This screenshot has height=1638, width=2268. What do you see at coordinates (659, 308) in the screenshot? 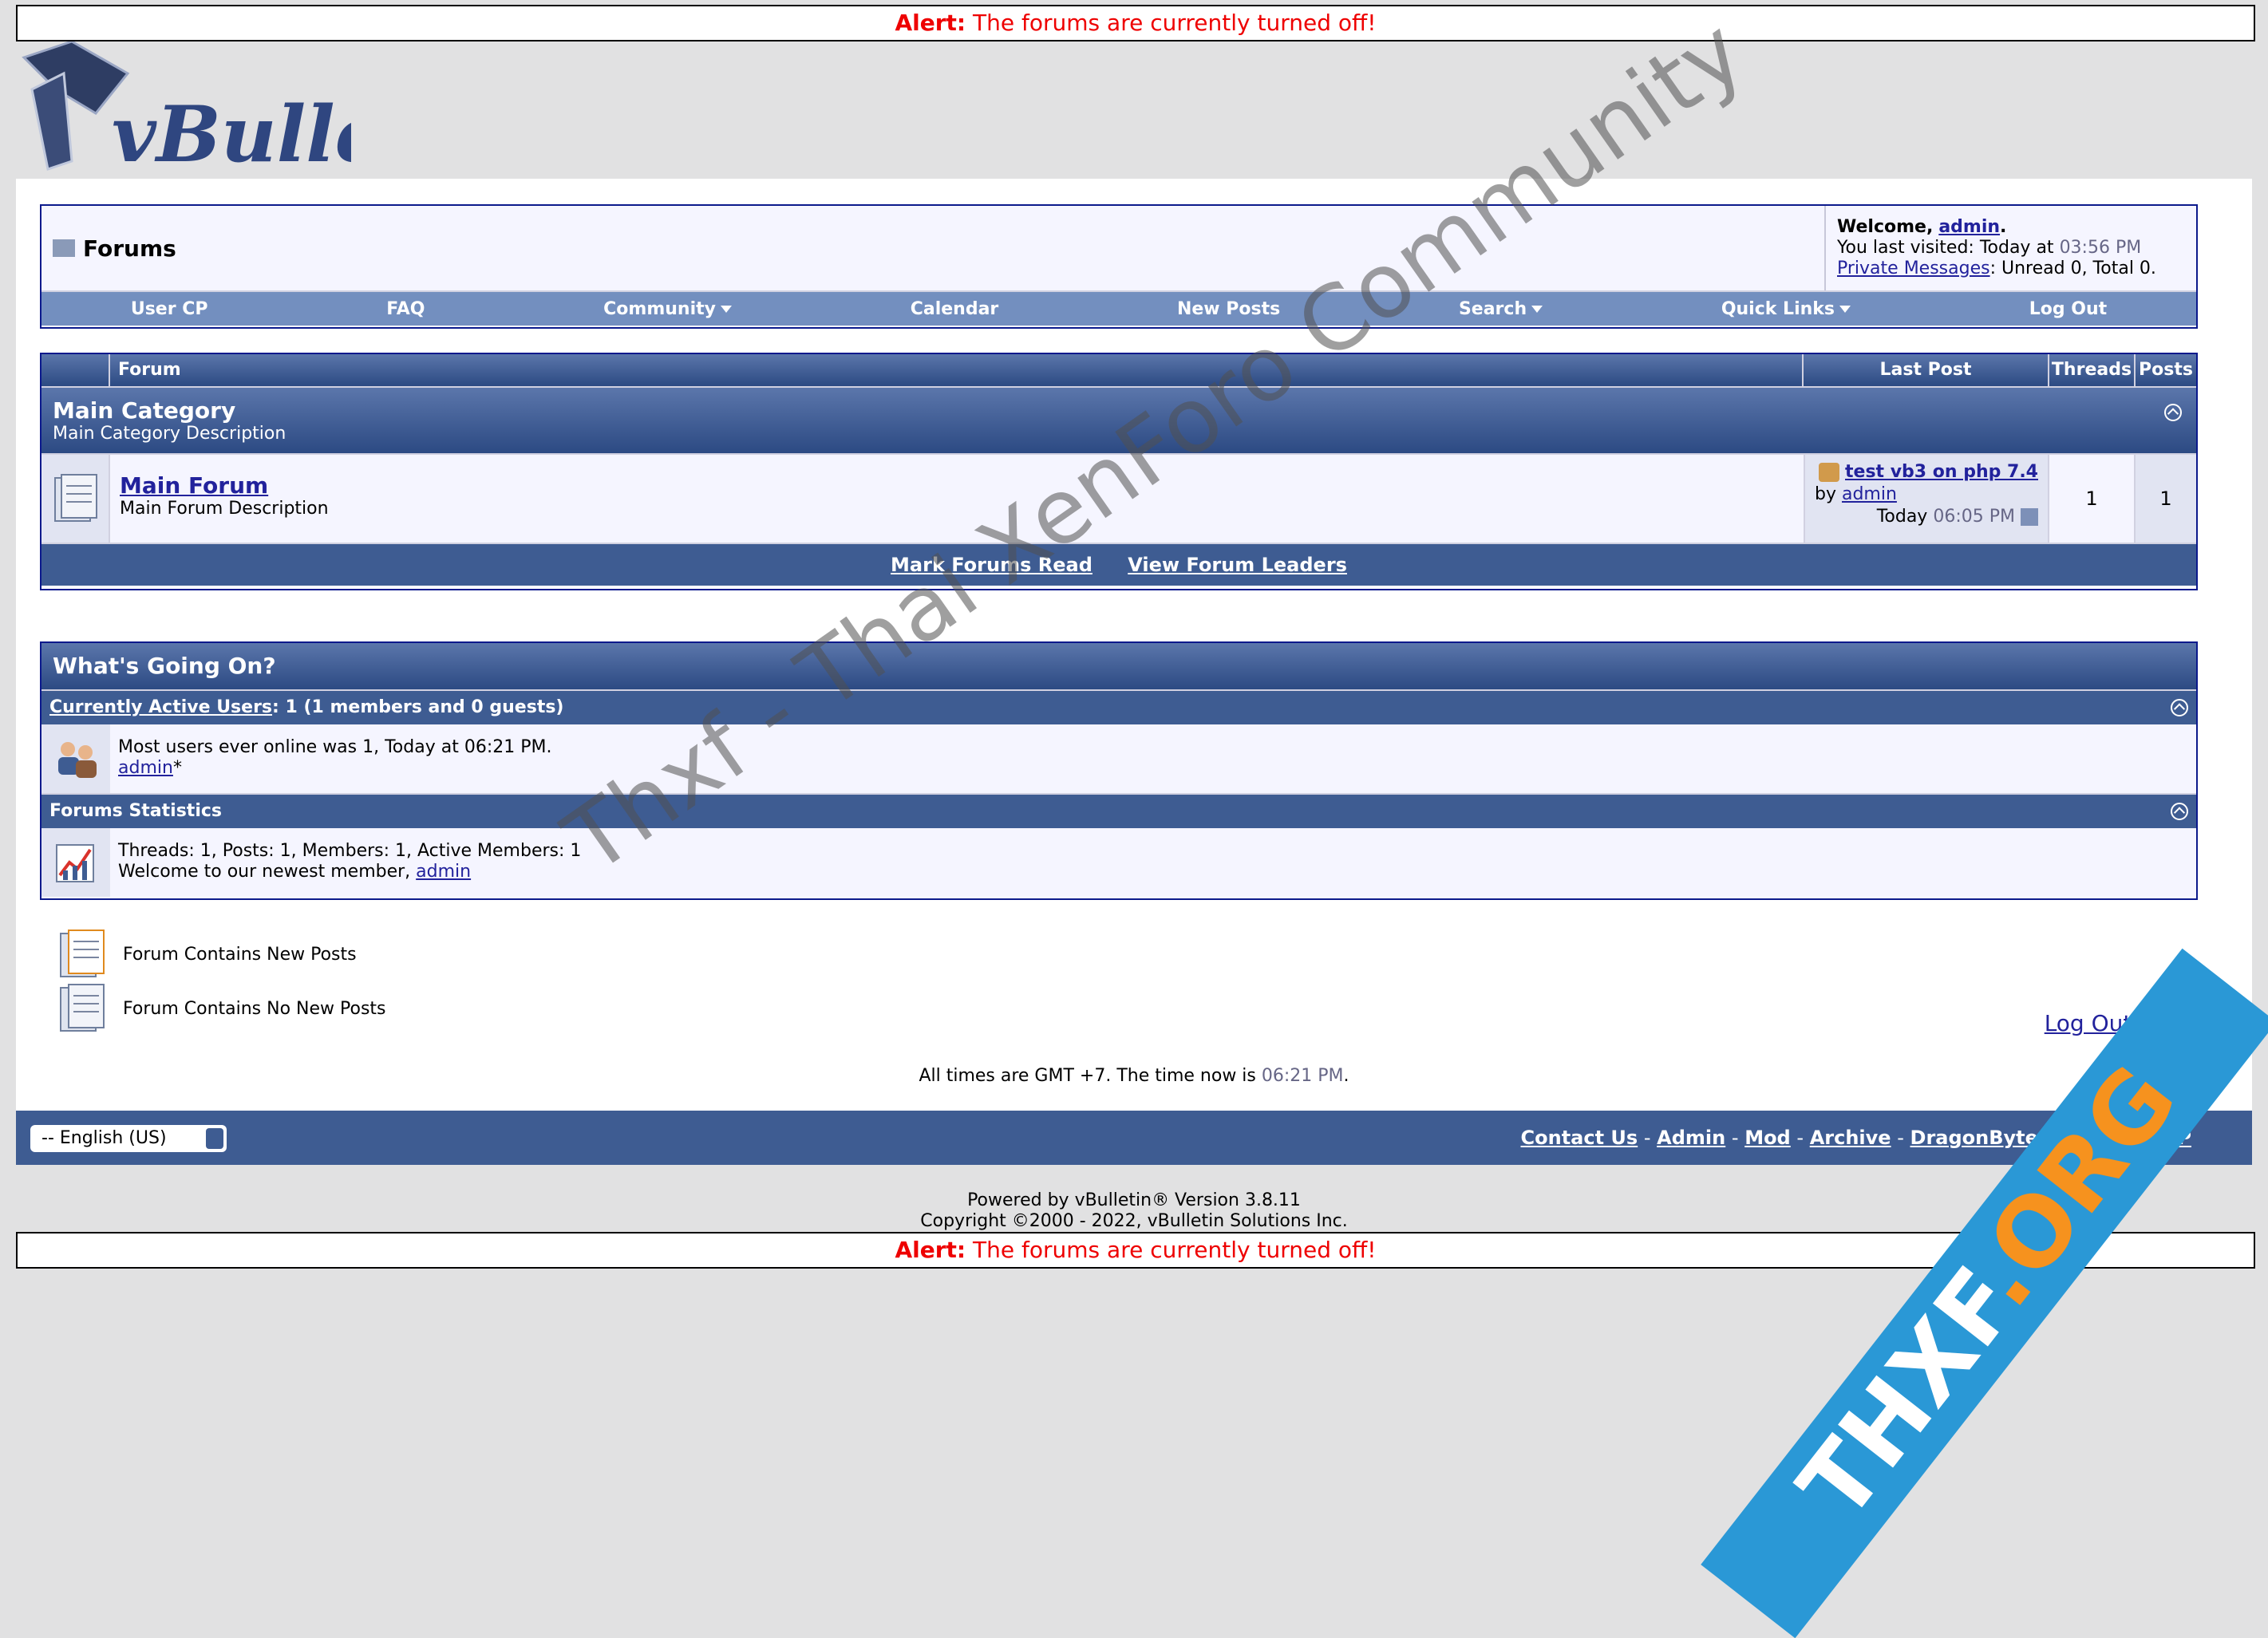
I see `menu-community-label: Community` at bounding box center [659, 308].